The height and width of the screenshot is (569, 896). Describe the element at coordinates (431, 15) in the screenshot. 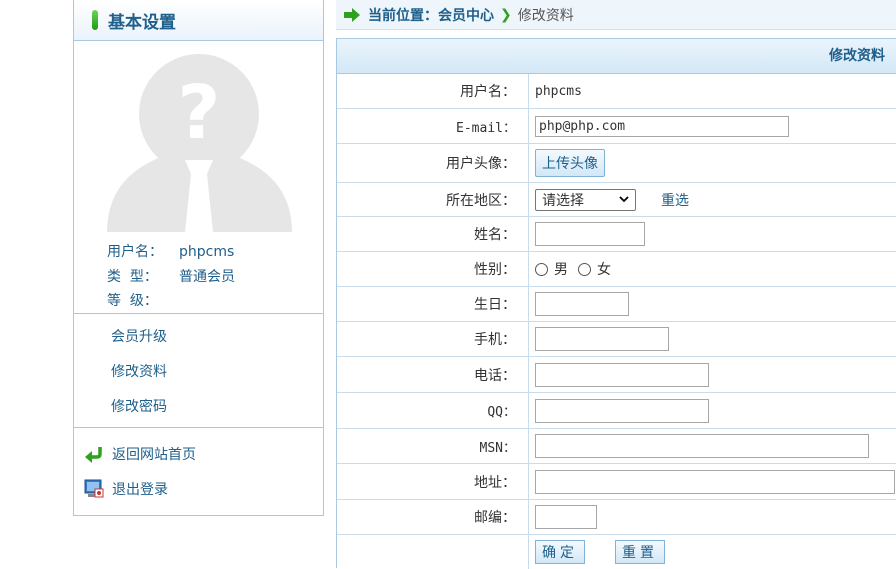

I see `breadcrumb-location: 当前位置：会员中心` at that location.